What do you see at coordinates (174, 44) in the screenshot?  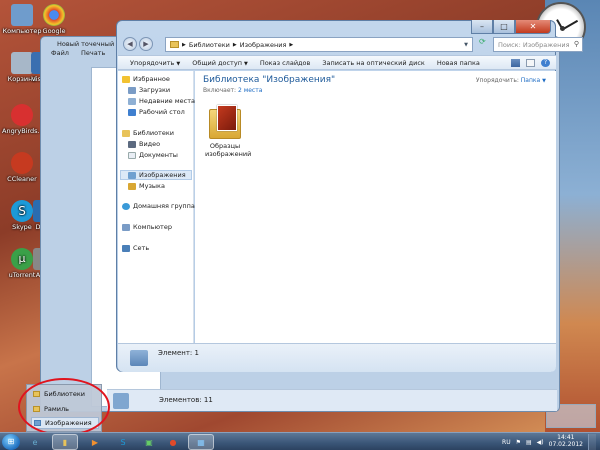 I see `folder-icon` at bounding box center [174, 44].